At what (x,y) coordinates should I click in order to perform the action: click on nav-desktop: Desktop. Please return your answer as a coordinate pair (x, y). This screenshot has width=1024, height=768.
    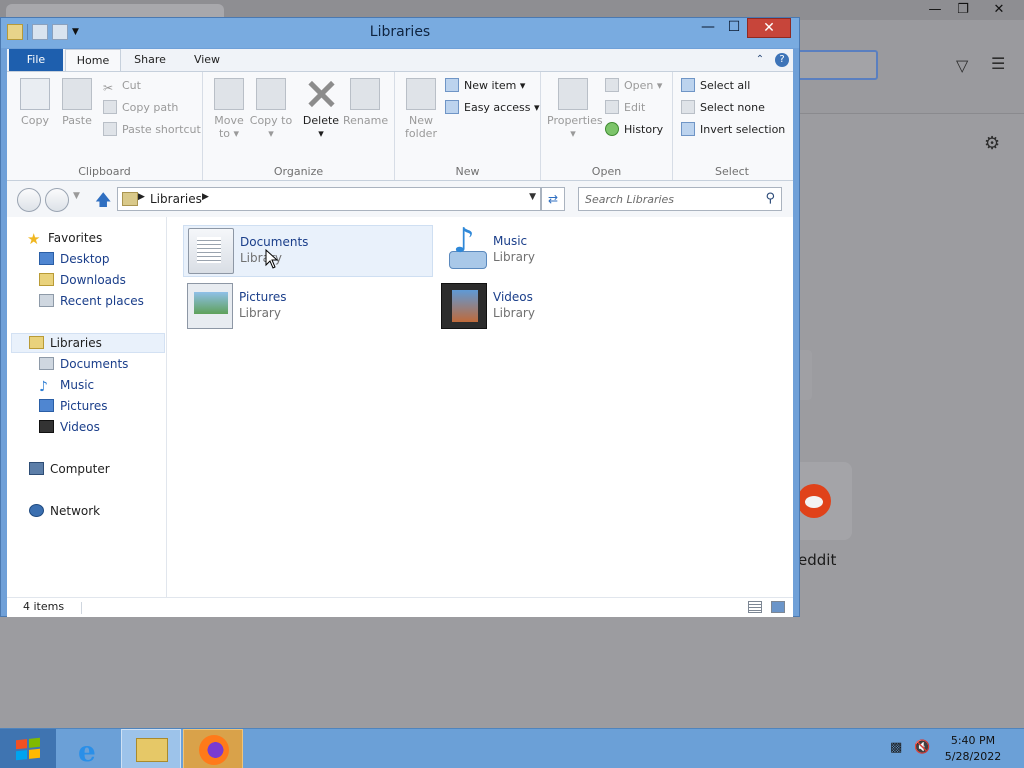
    Looking at the image, I should click on (74, 259).